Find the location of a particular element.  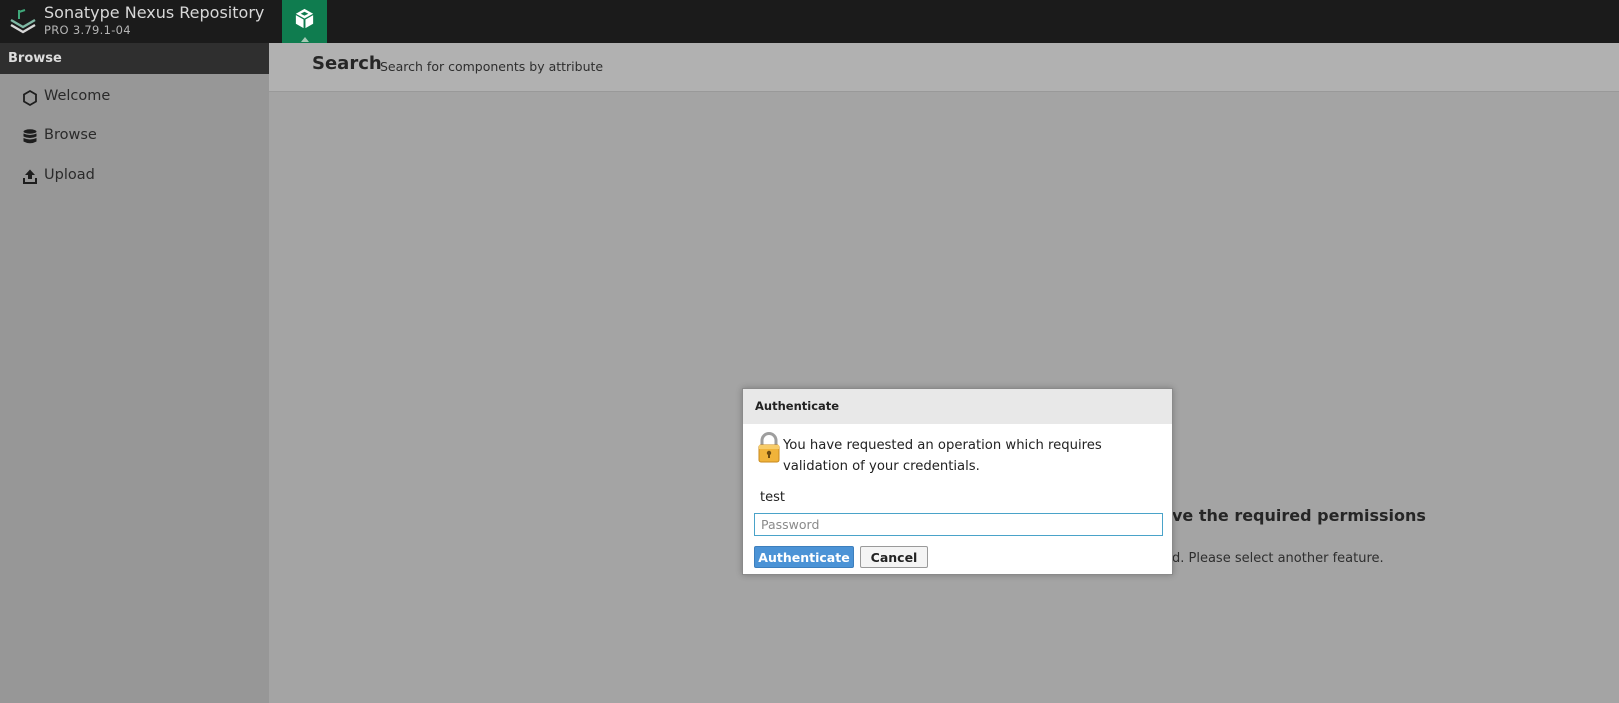

dialog-title: Authenticate is located at coordinates (797, 406).